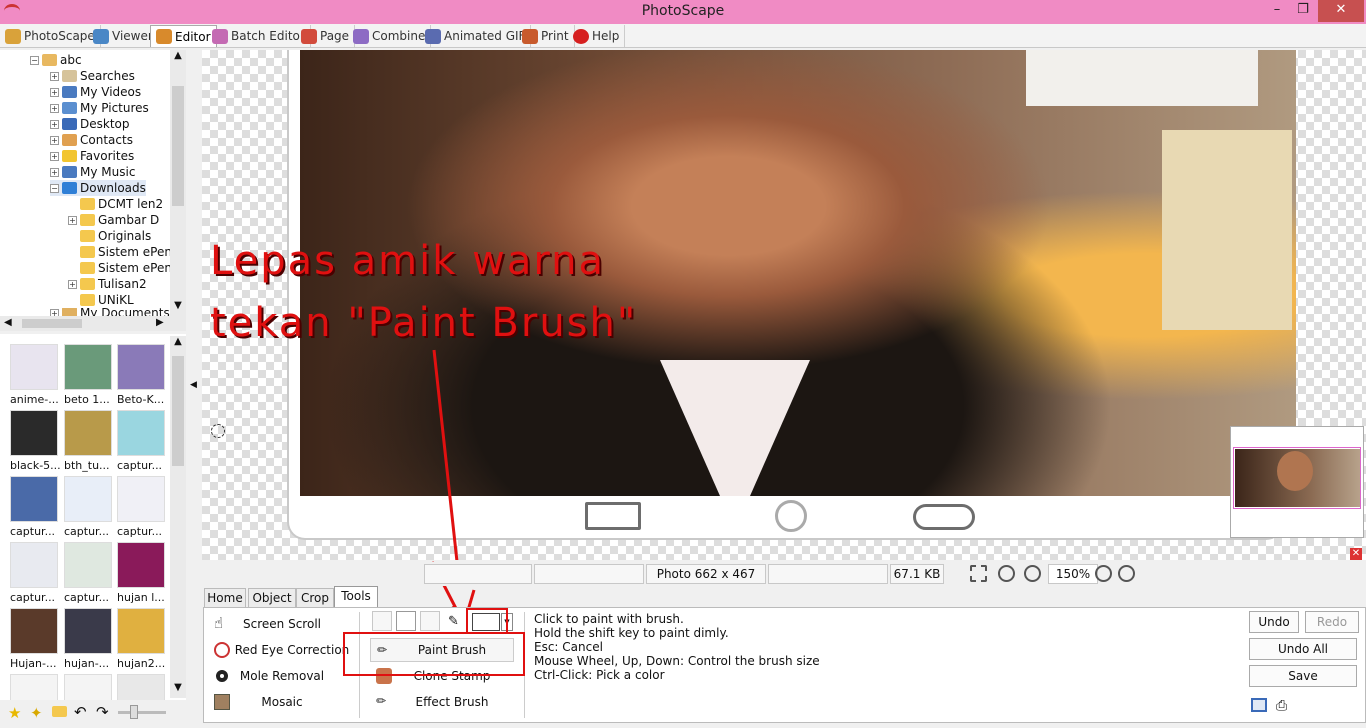  What do you see at coordinates (92, 76) in the screenshot?
I see `tree-item: + Searches` at bounding box center [92, 76].